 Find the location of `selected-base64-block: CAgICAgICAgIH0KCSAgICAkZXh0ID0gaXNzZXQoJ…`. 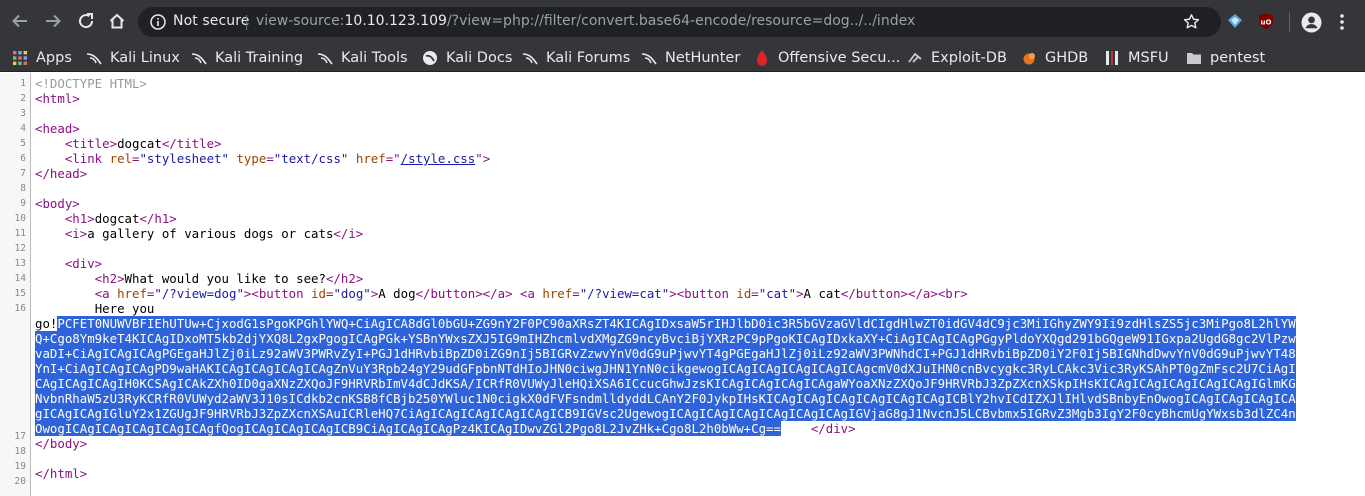

selected-base64-block: CAgICAgICAgIH0KCSAgICAkZXh0ID0gaXNzZXQoJ… is located at coordinates (697, 383).